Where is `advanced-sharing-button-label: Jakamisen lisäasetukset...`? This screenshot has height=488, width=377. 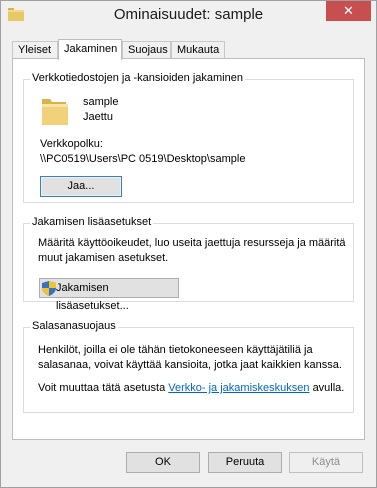 advanced-sharing-button-label: Jakamisen lisäasetukset... is located at coordinates (92, 297).